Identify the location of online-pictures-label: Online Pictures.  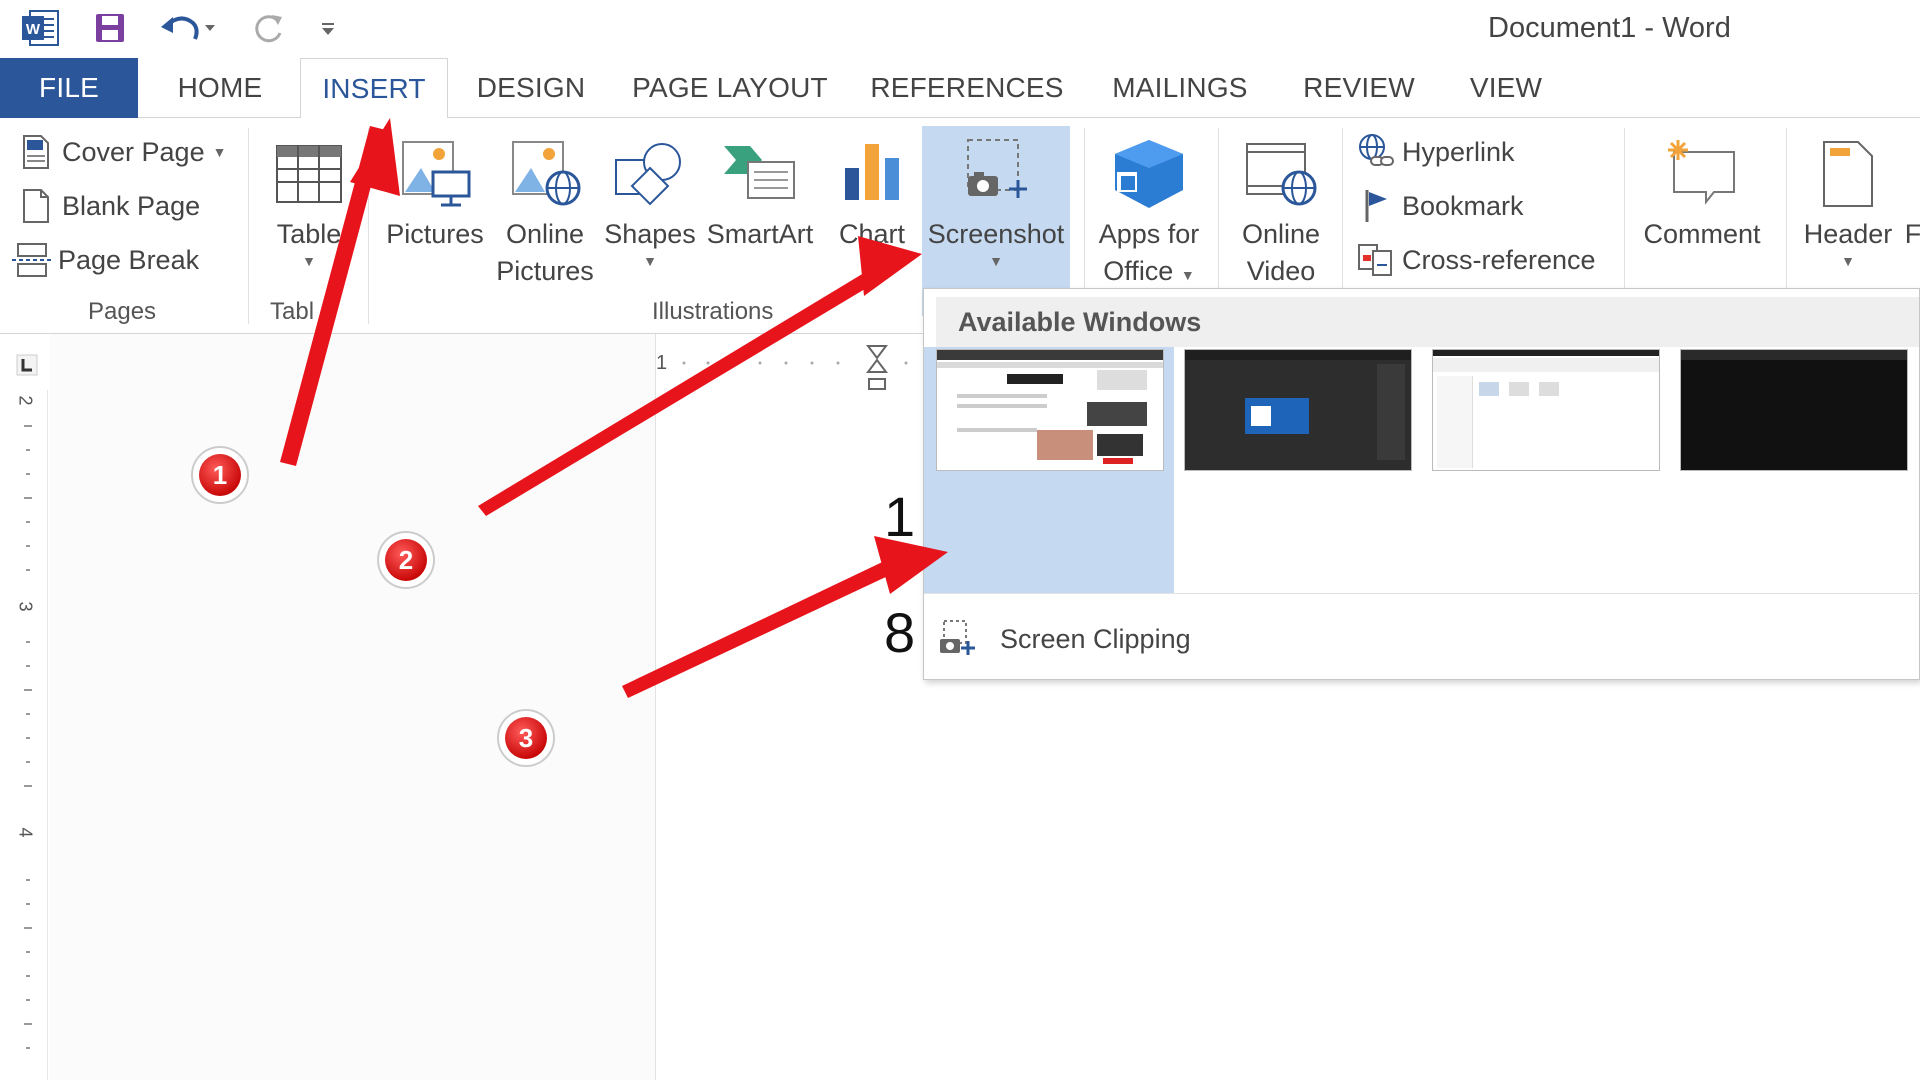
(545, 252).